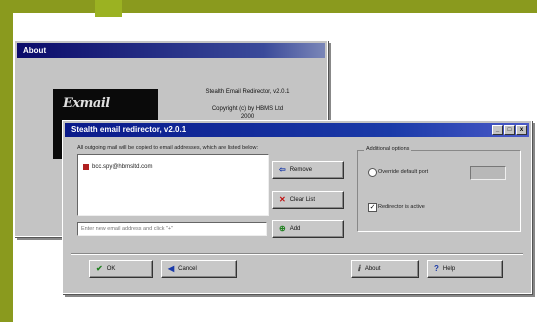 The height and width of the screenshot is (322, 537). I want to click on minimize-button: _, so click(497, 130).